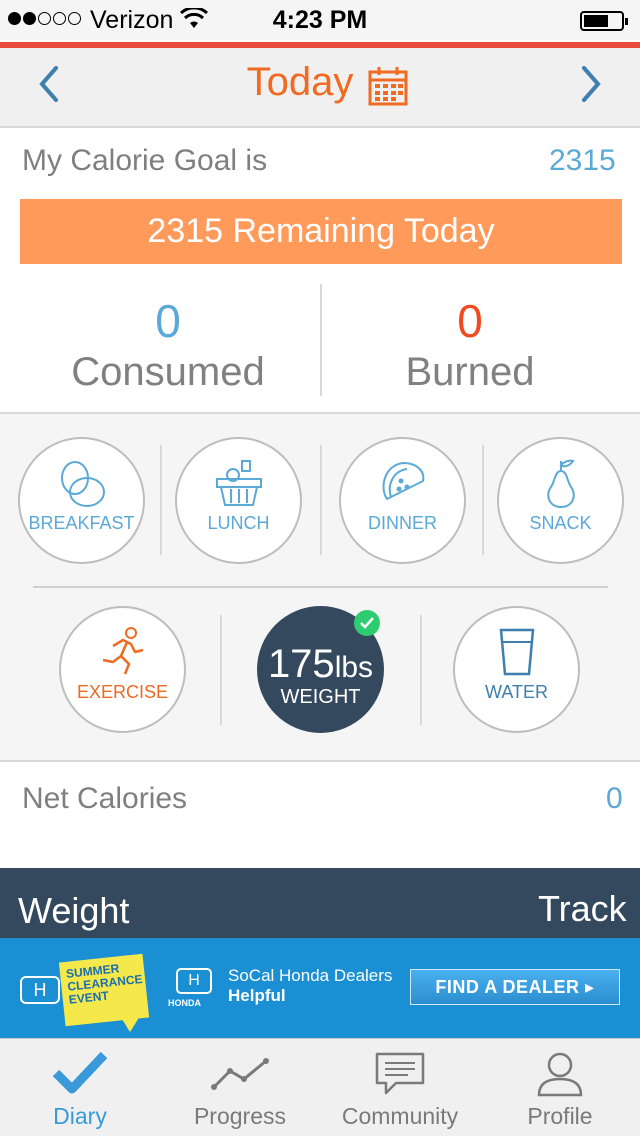 The image size is (640, 1136). I want to click on tab-progress: Progress, so click(240, 1087).